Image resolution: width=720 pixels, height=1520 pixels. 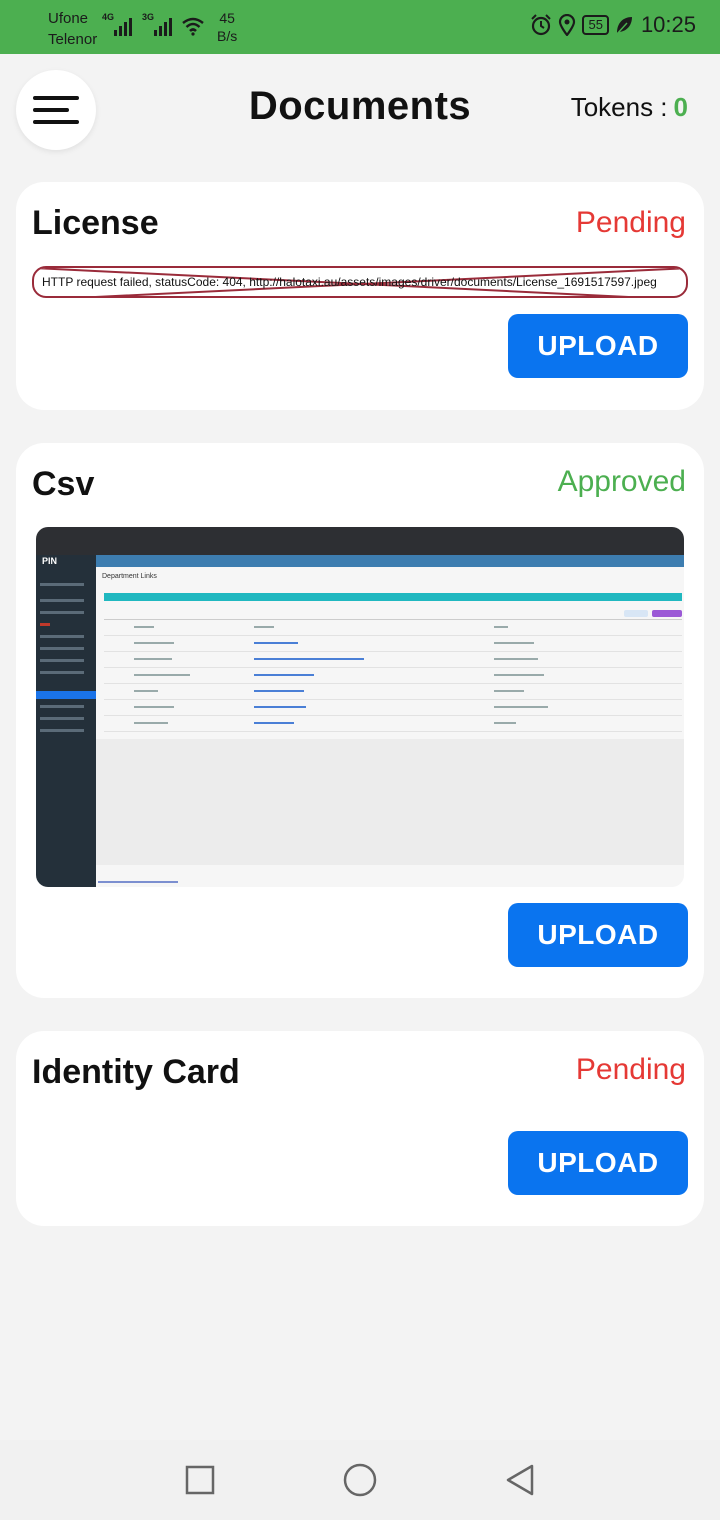 I want to click on speed-unit: B/s, so click(x=227, y=36).